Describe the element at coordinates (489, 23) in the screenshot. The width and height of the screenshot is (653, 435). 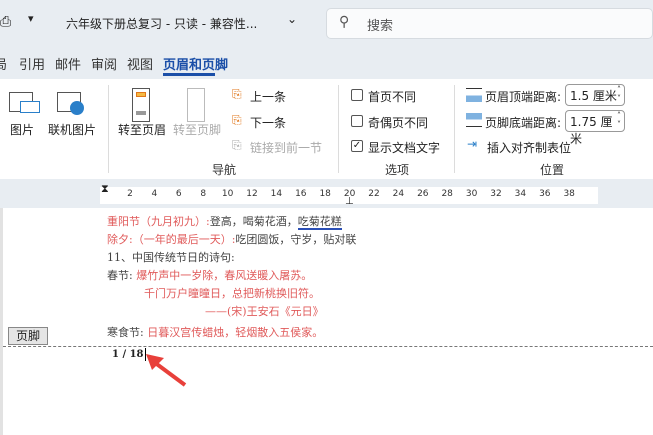
I see `search-box: ⚲ 搜索` at that location.